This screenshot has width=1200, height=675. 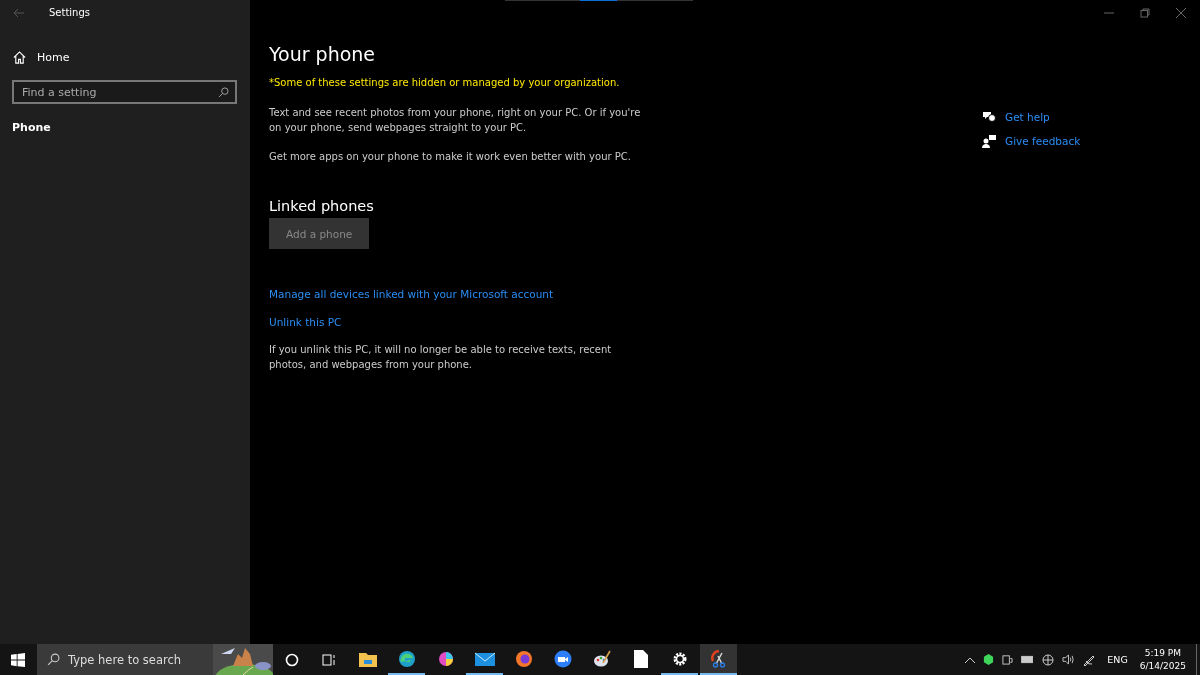 I want to click on blank-file-icon, so click(x=640, y=658).